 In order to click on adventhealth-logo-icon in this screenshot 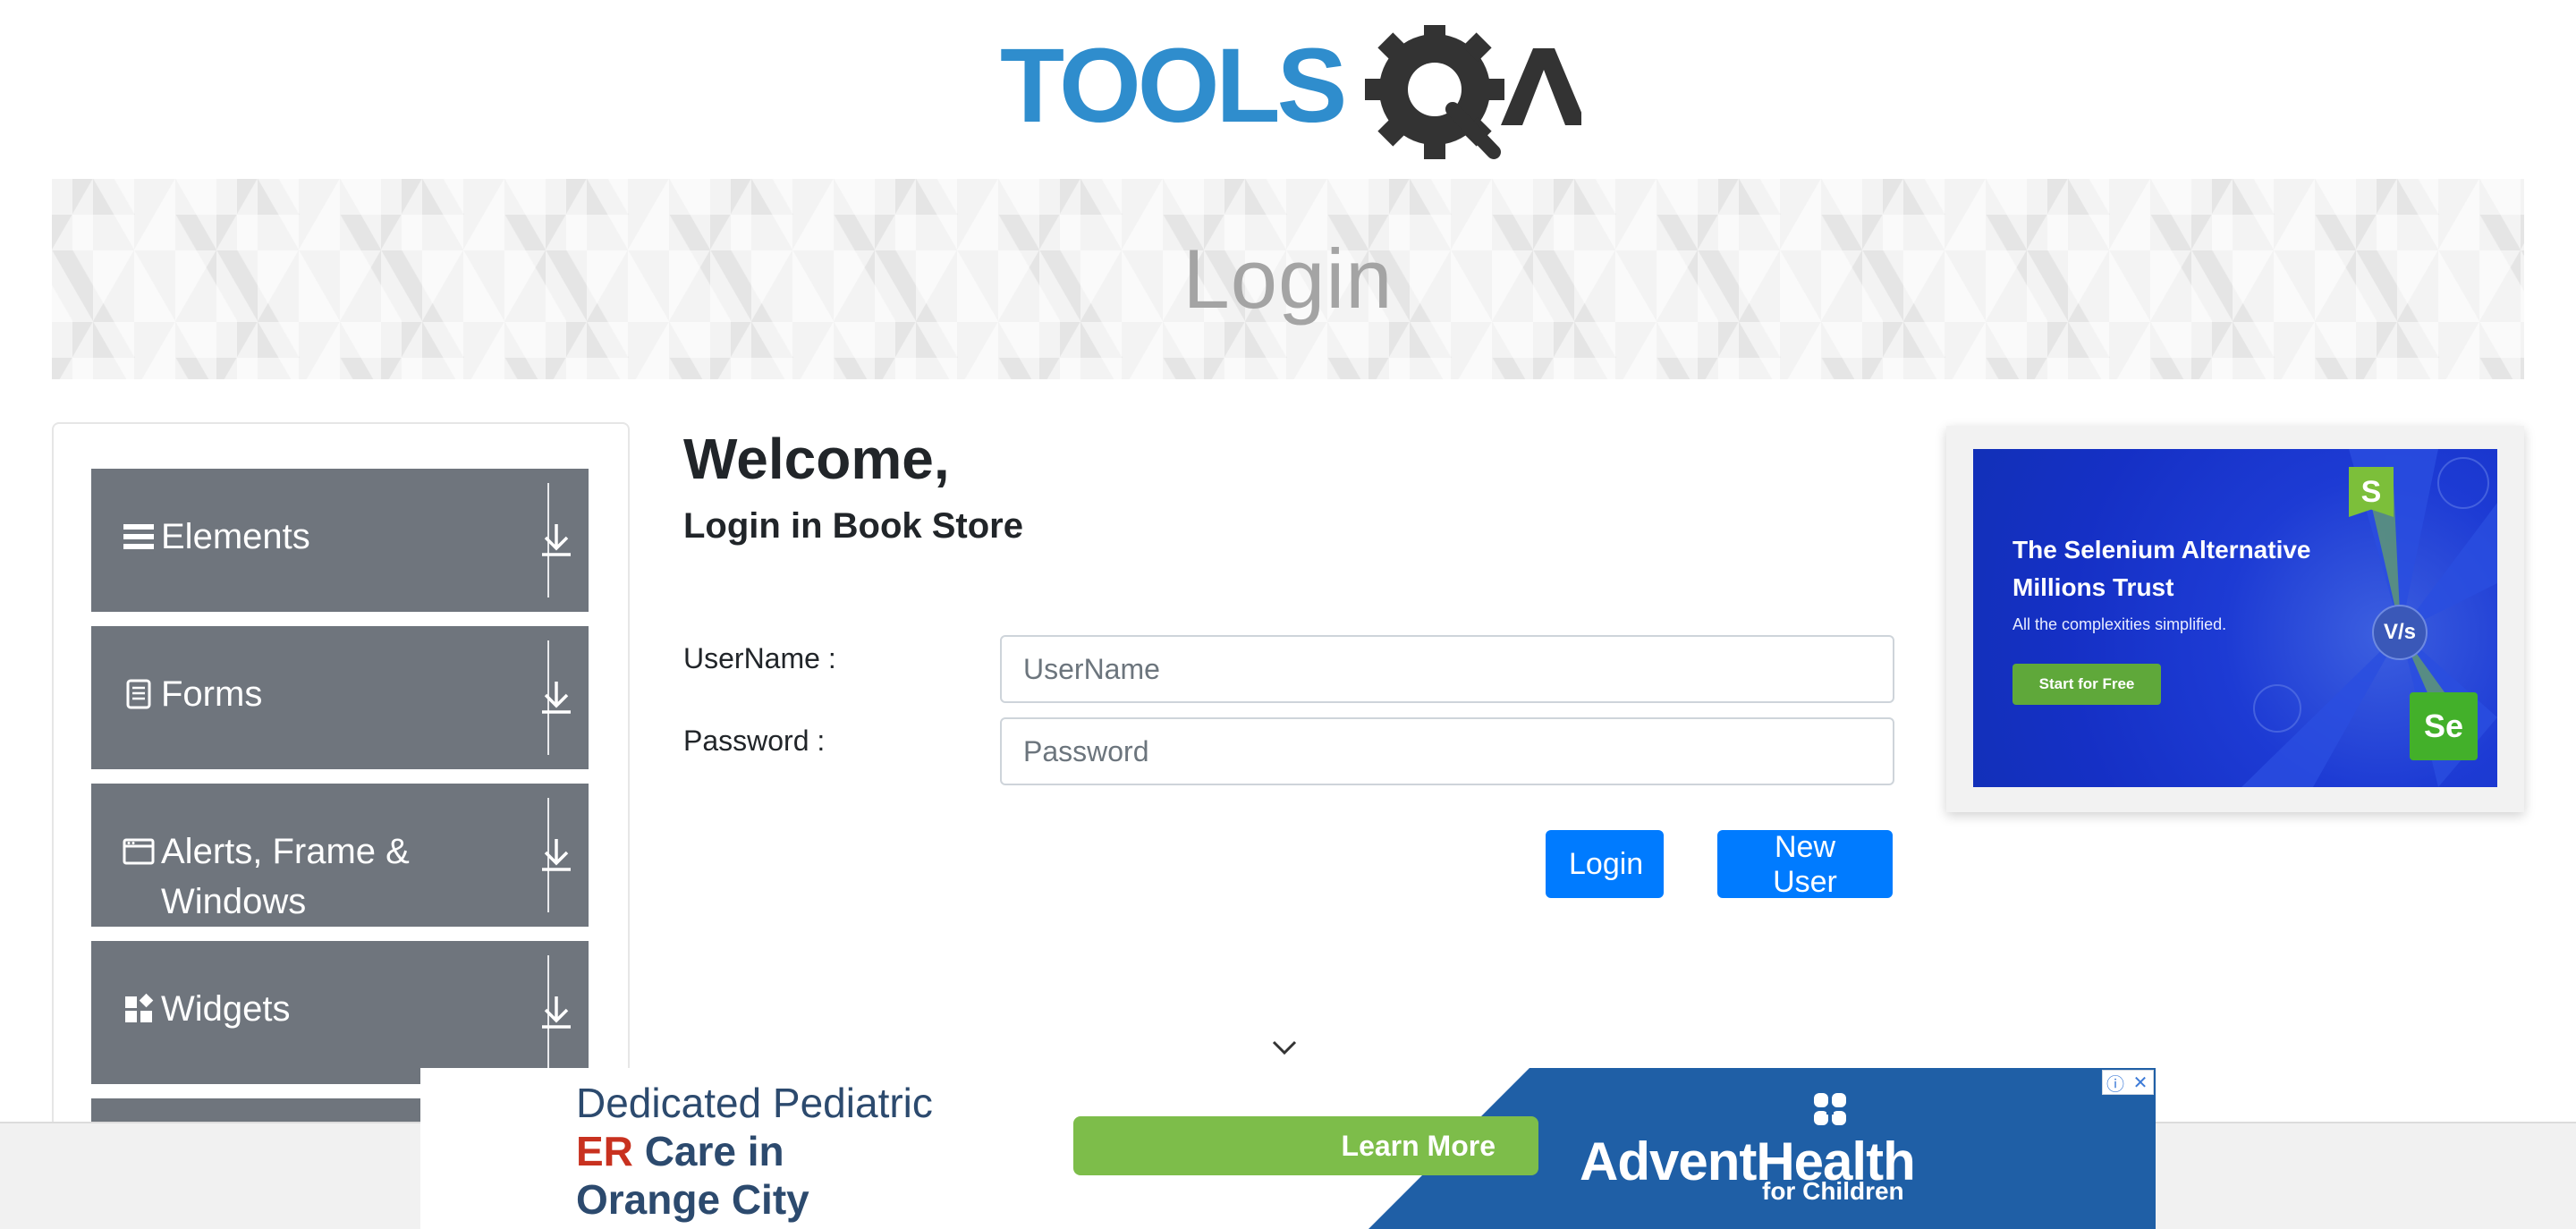, I will do `click(1830, 1110)`.